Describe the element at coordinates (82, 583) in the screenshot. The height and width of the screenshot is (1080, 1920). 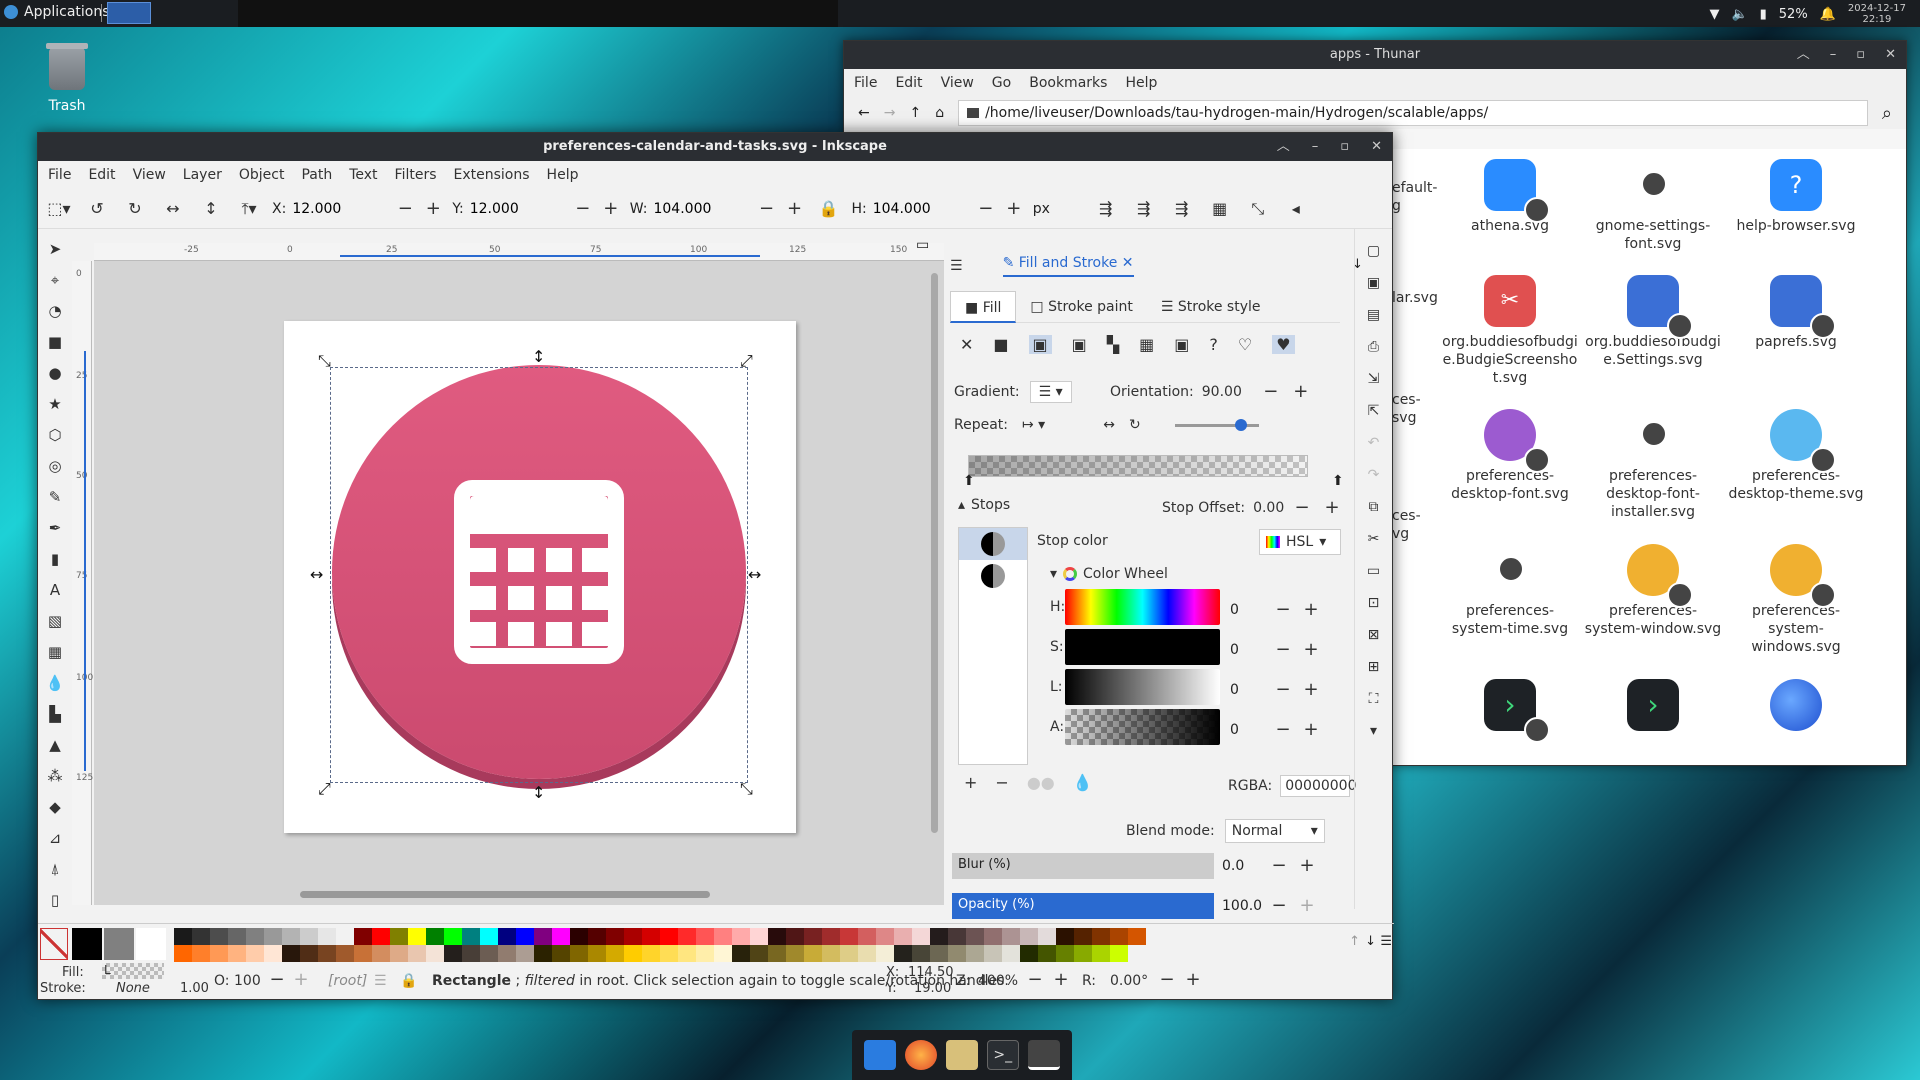
I see `vertical-ruler: 0 25 50 75 100 125` at that location.